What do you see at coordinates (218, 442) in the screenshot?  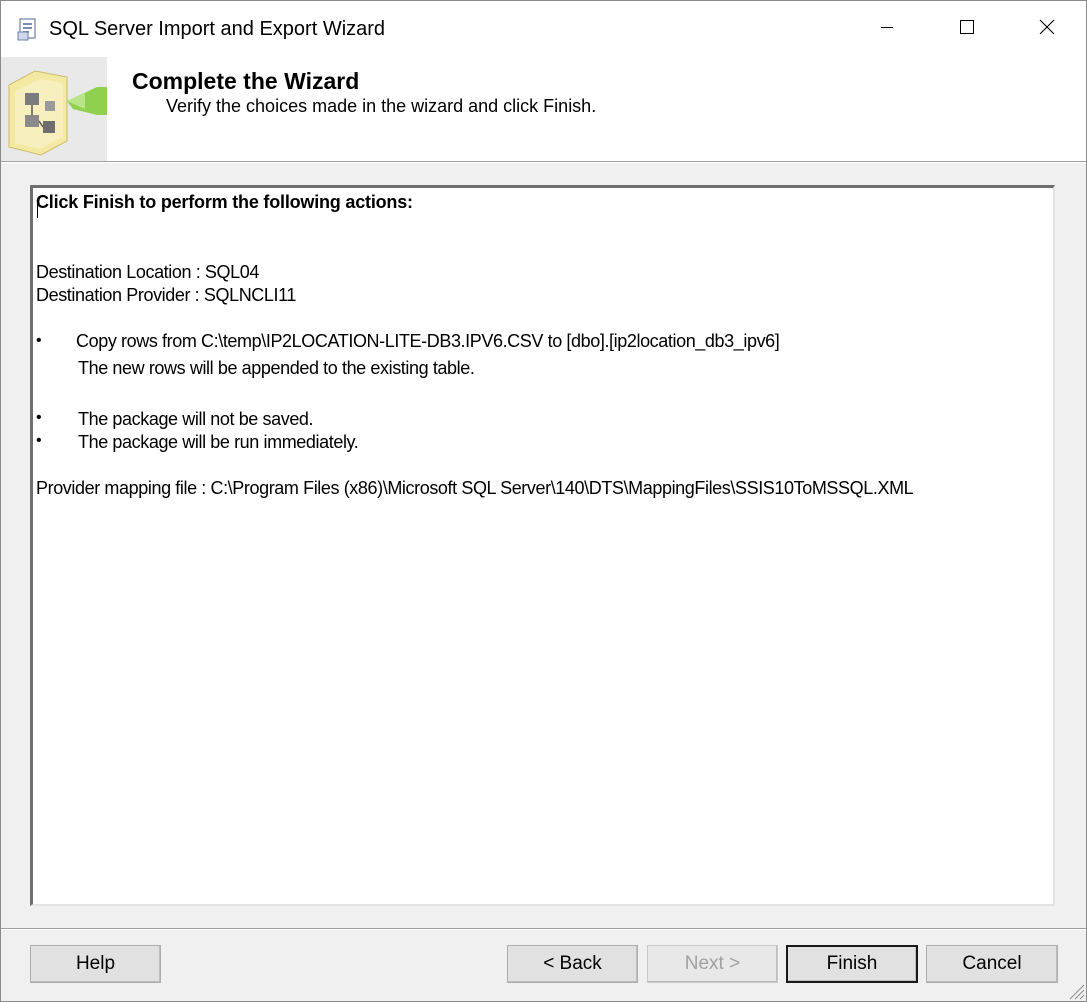 I see `package-run-status: The package will be run immediately.` at bounding box center [218, 442].